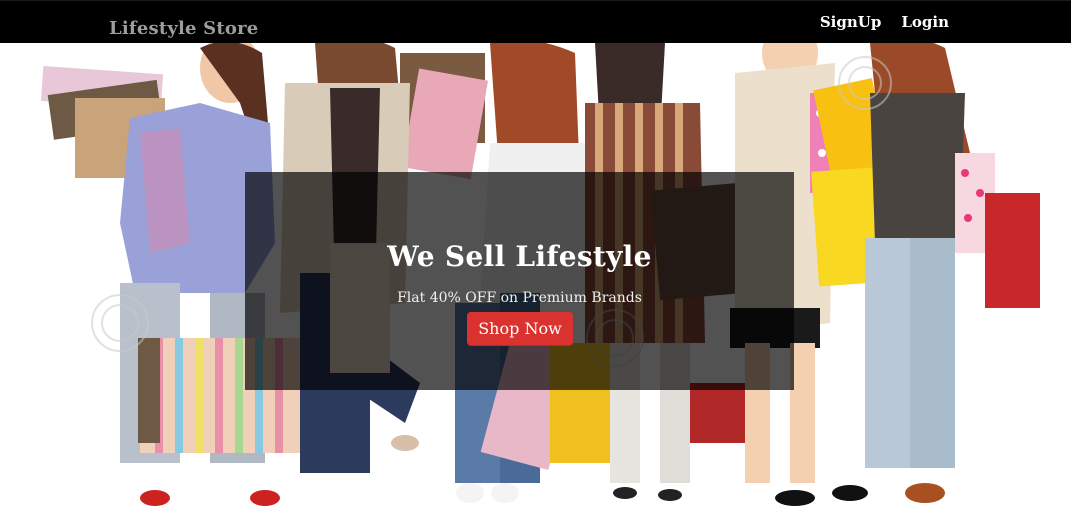  Describe the element at coordinates (520, 329) in the screenshot. I see `shop-now-button: Shop Now` at that location.